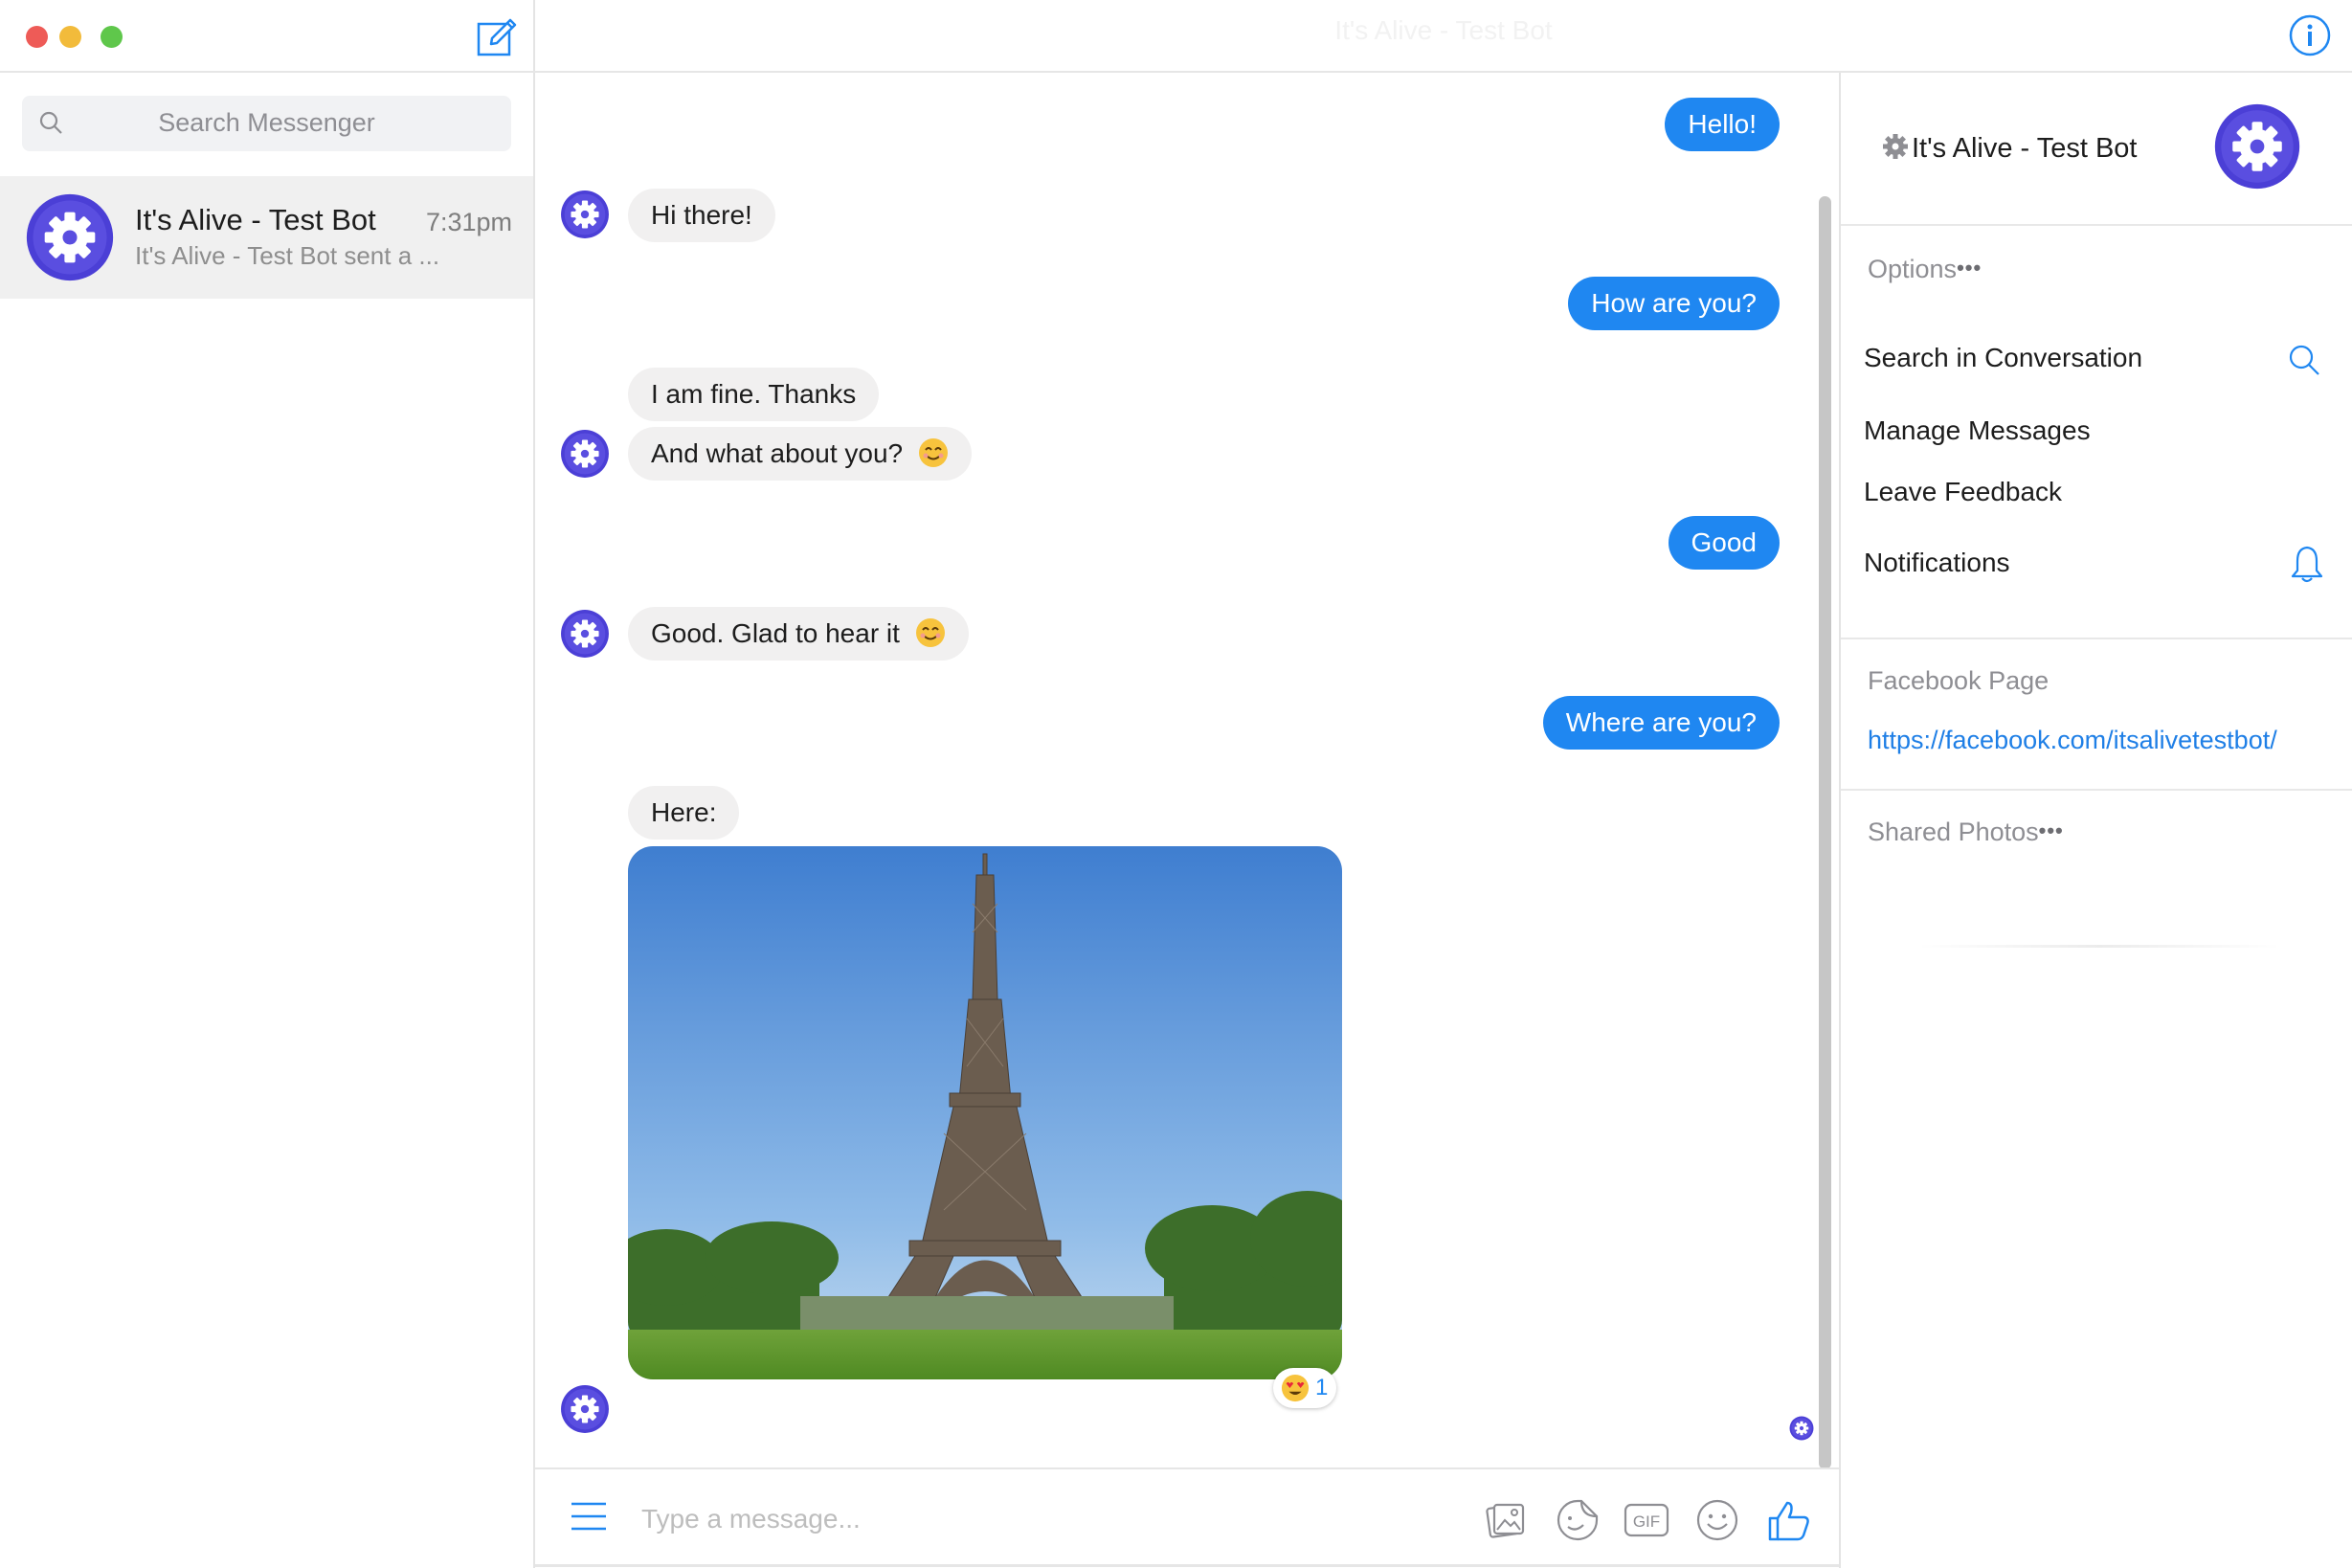  What do you see at coordinates (1322, 1388) in the screenshot?
I see `reaction-count: 1` at bounding box center [1322, 1388].